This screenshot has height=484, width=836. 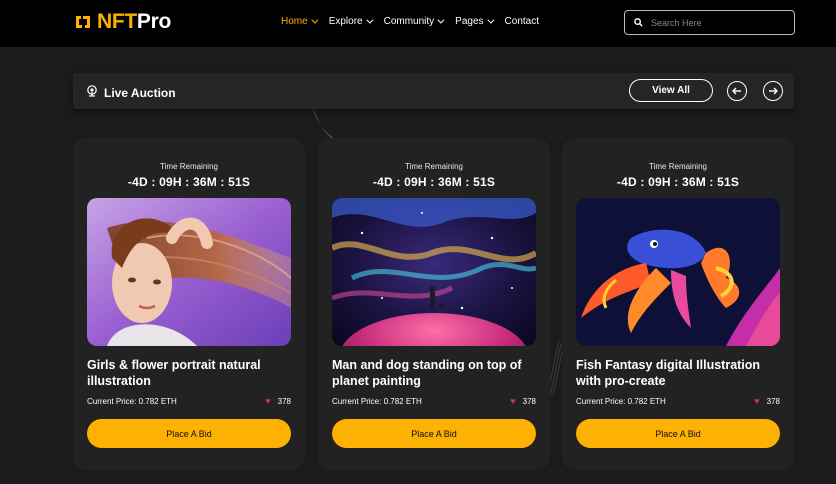 I want to click on main-nav: Home Explore Community Pages Contact, so click(x=416, y=21).